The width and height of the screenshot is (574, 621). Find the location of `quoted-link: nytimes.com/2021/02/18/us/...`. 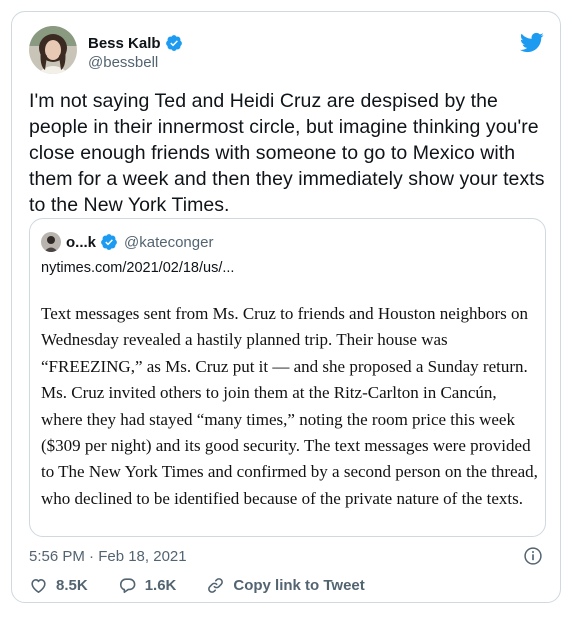

quoted-link: nytimes.com/2021/02/18/us/... is located at coordinates (137, 268).